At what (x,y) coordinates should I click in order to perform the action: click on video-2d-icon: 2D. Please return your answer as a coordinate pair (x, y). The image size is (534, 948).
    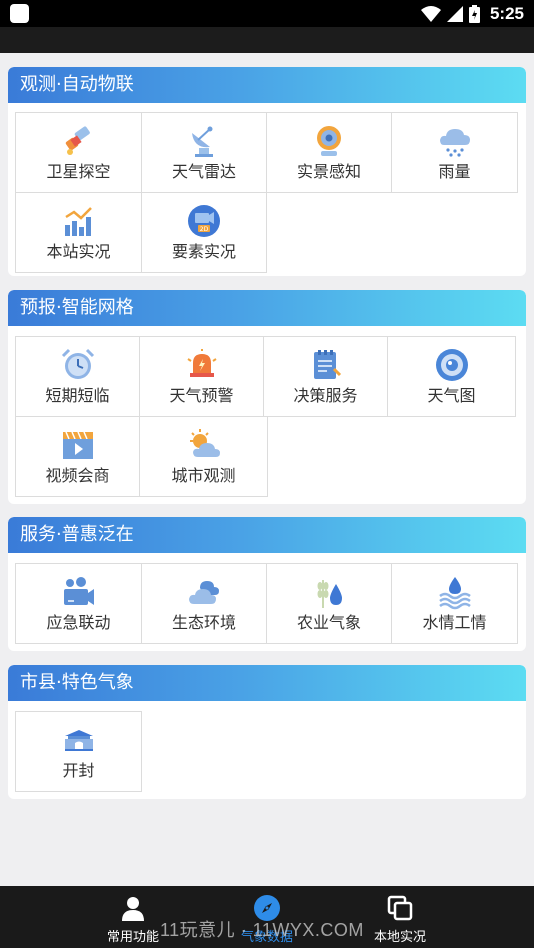
    Looking at the image, I should click on (204, 221).